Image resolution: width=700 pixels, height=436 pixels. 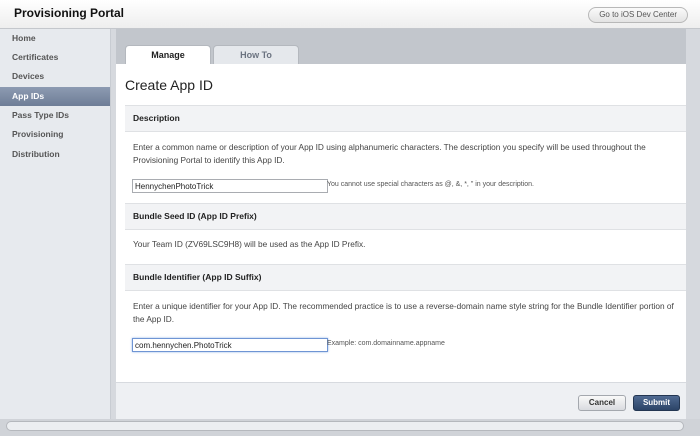 I want to click on tab-how-to: How To, so click(x=256, y=54).